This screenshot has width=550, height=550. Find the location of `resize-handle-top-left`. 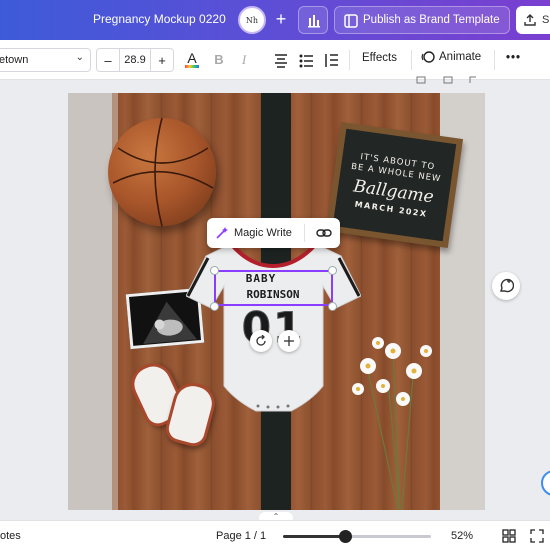

resize-handle-top-left is located at coordinates (214, 270).